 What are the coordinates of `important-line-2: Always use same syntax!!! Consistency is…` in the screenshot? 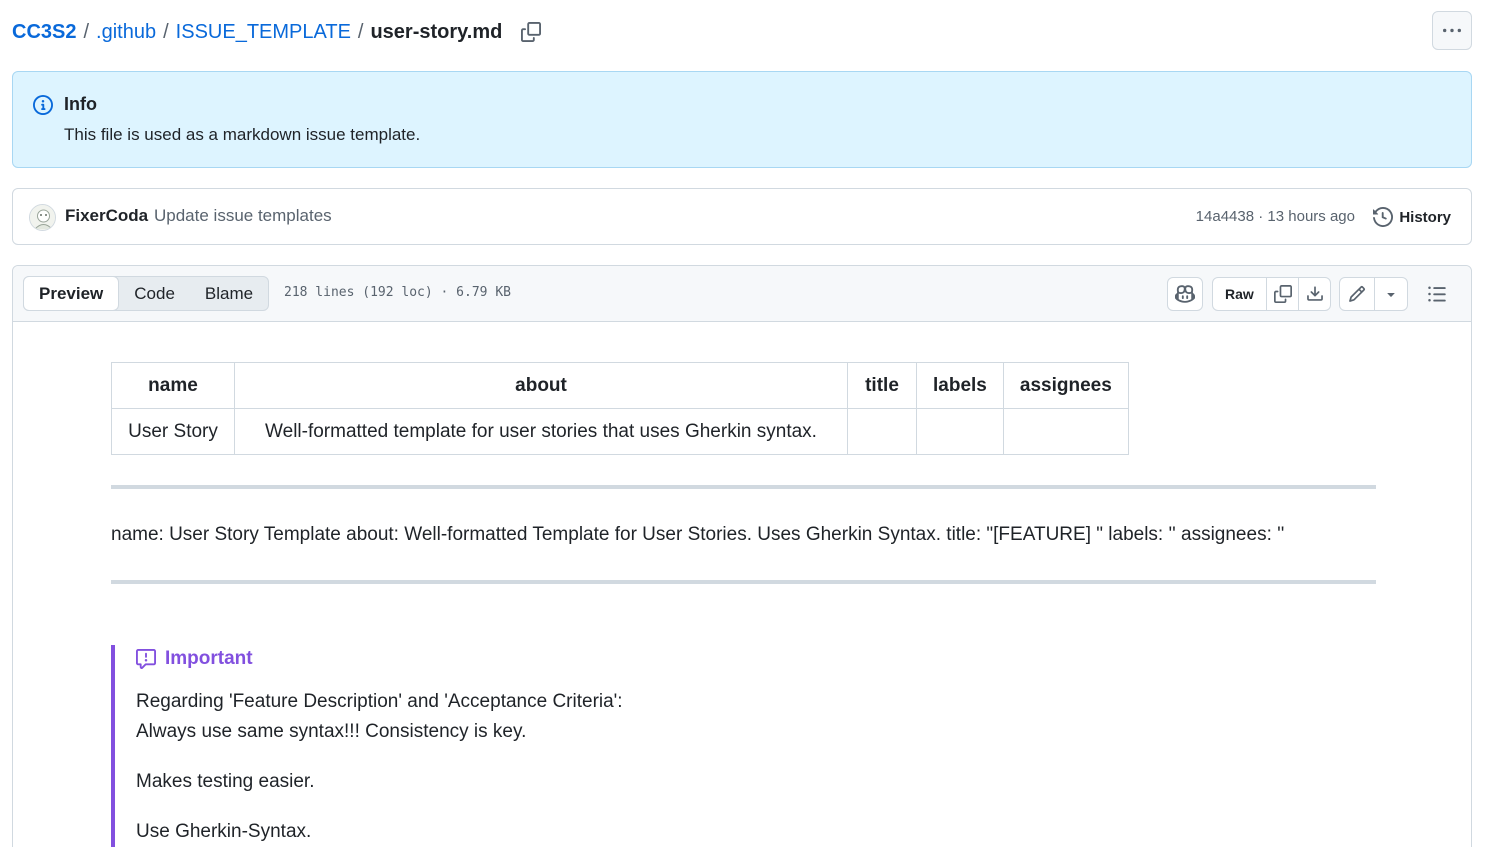 It's located at (331, 731).